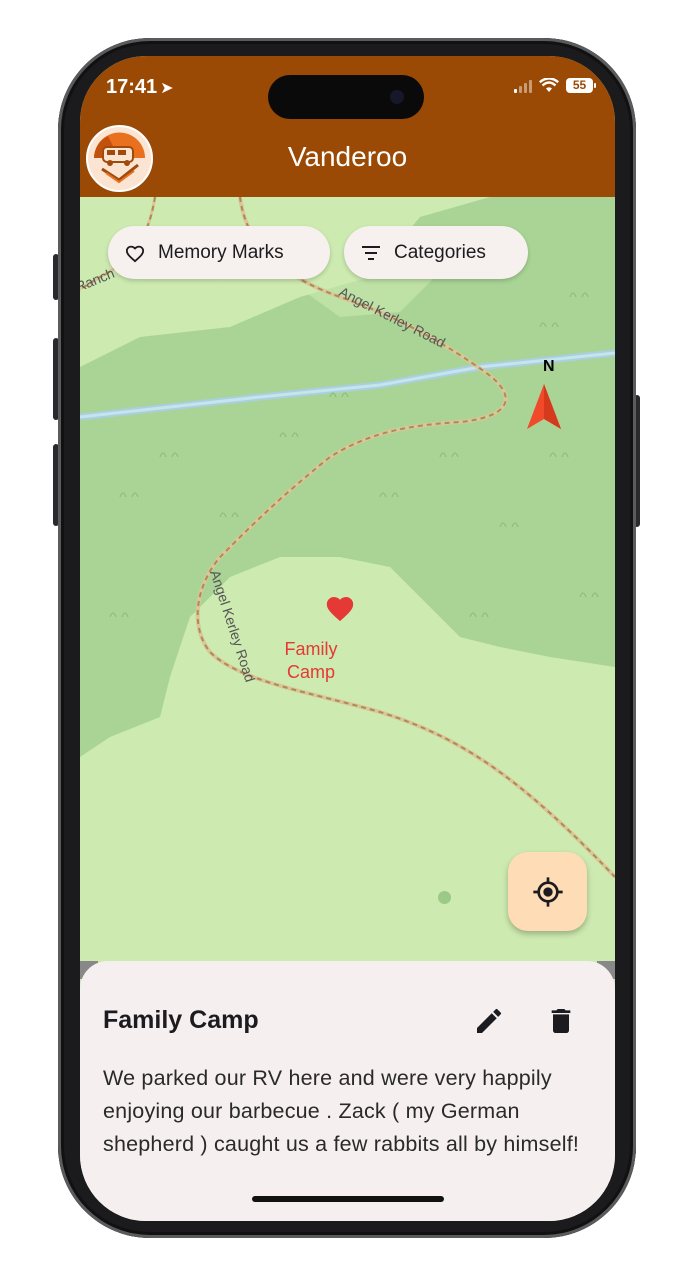  Describe the element at coordinates (310, 672) in the screenshot. I see `marker-label-line2: Camp` at that location.